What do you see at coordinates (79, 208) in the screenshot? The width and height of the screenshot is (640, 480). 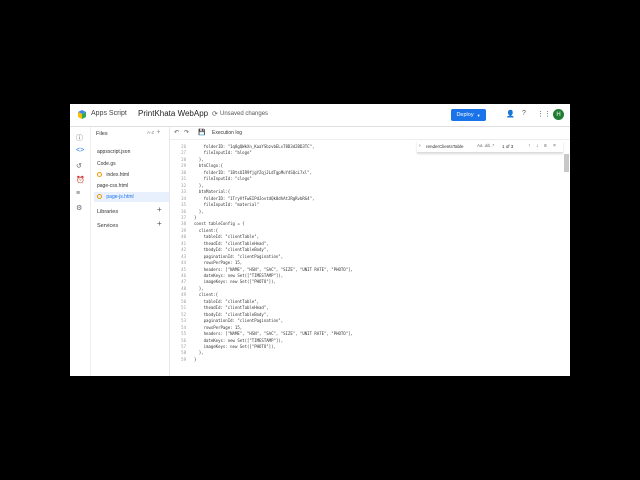 I see `settings-gear-icon: ⚙` at bounding box center [79, 208].